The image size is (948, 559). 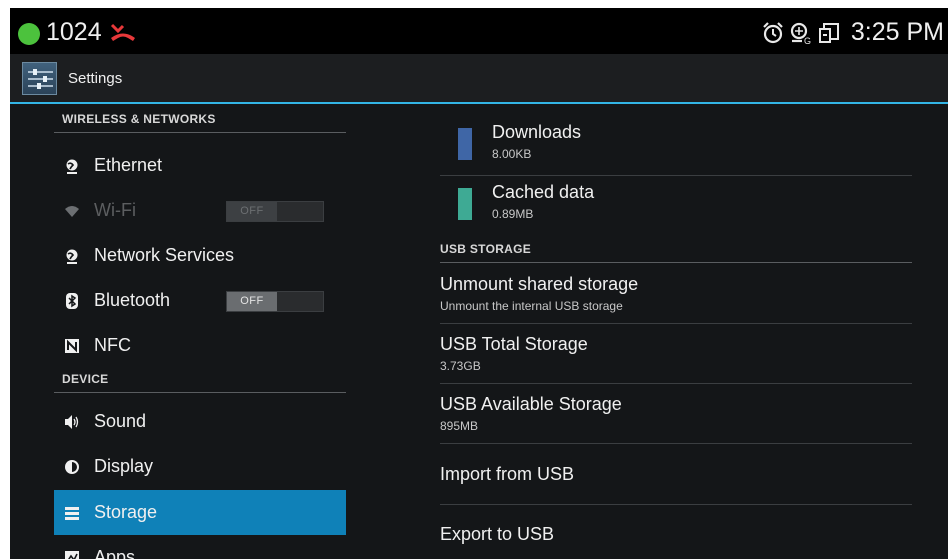 I want to click on svg-text: G, so click(x=807, y=40).